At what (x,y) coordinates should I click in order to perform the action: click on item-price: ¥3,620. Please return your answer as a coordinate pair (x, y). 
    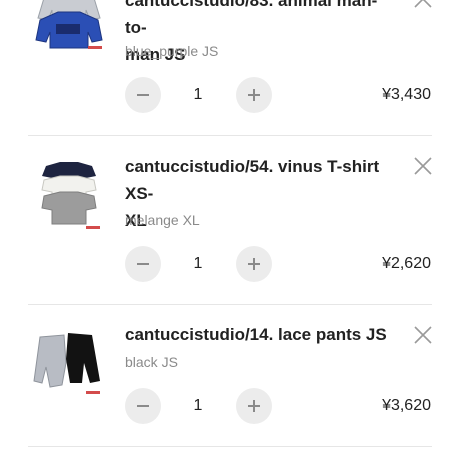
    Looking at the image, I should click on (406, 405).